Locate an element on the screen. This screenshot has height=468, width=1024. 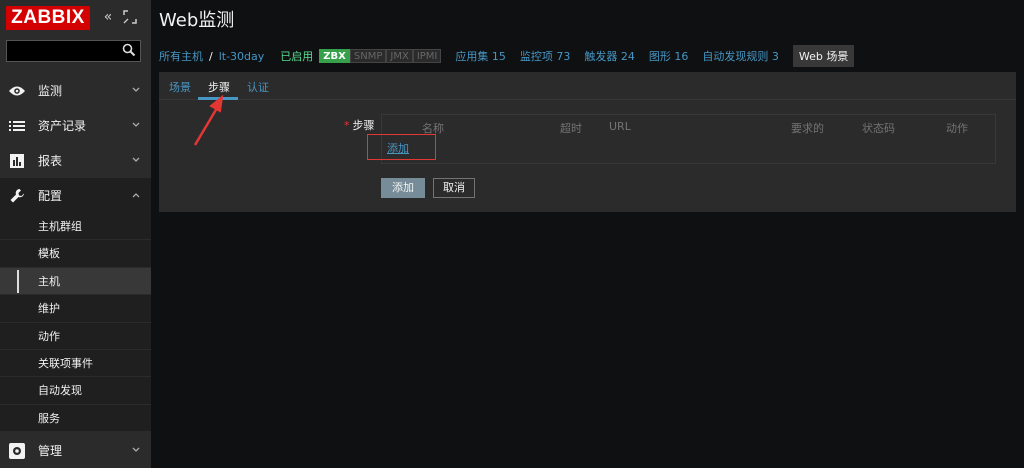
search-input is located at coordinates (62, 51).